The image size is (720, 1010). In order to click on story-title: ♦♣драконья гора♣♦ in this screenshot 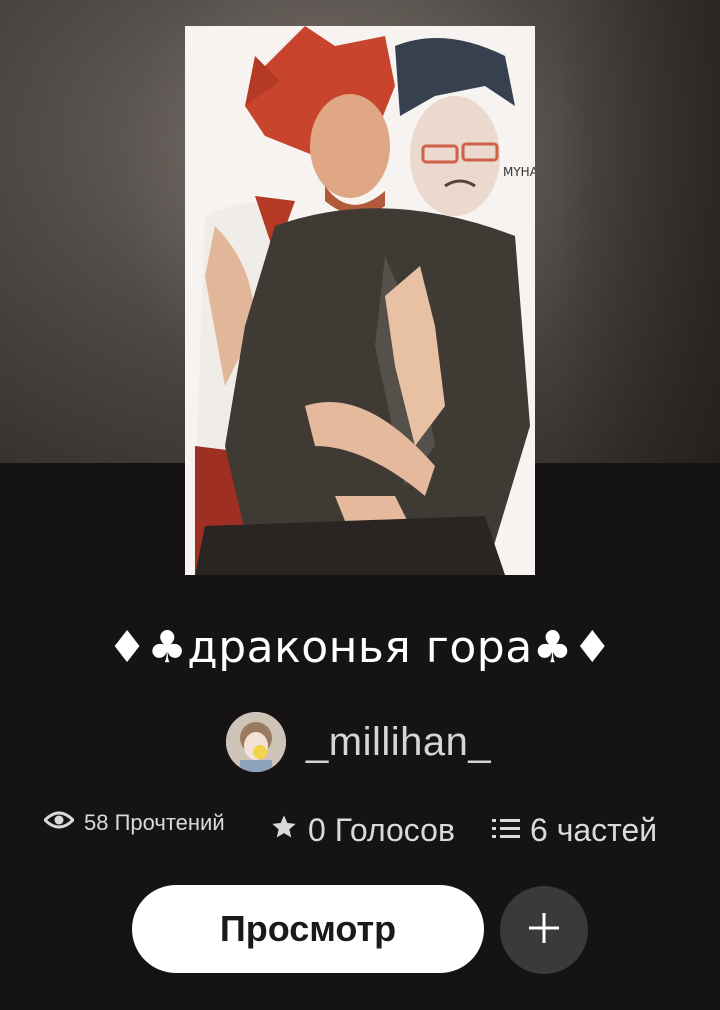, I will do `click(360, 647)`.